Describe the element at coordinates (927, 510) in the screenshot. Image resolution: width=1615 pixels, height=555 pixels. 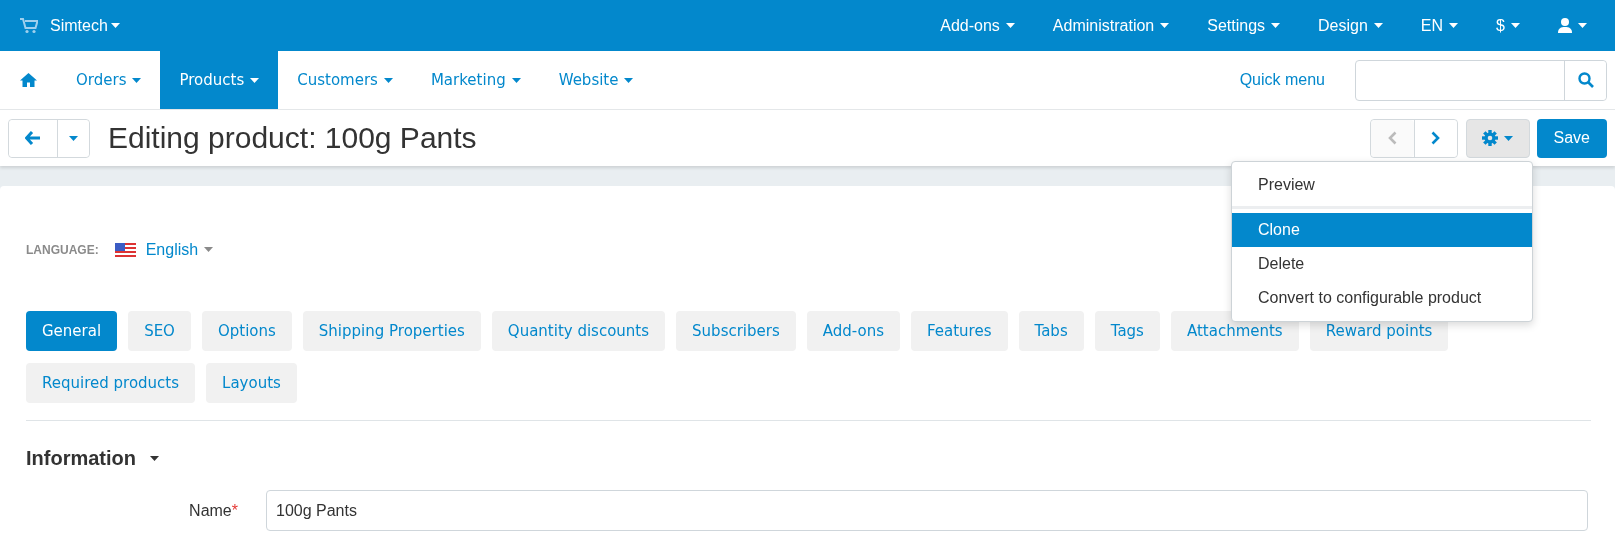
I see `name-field: 100g Pants` at that location.